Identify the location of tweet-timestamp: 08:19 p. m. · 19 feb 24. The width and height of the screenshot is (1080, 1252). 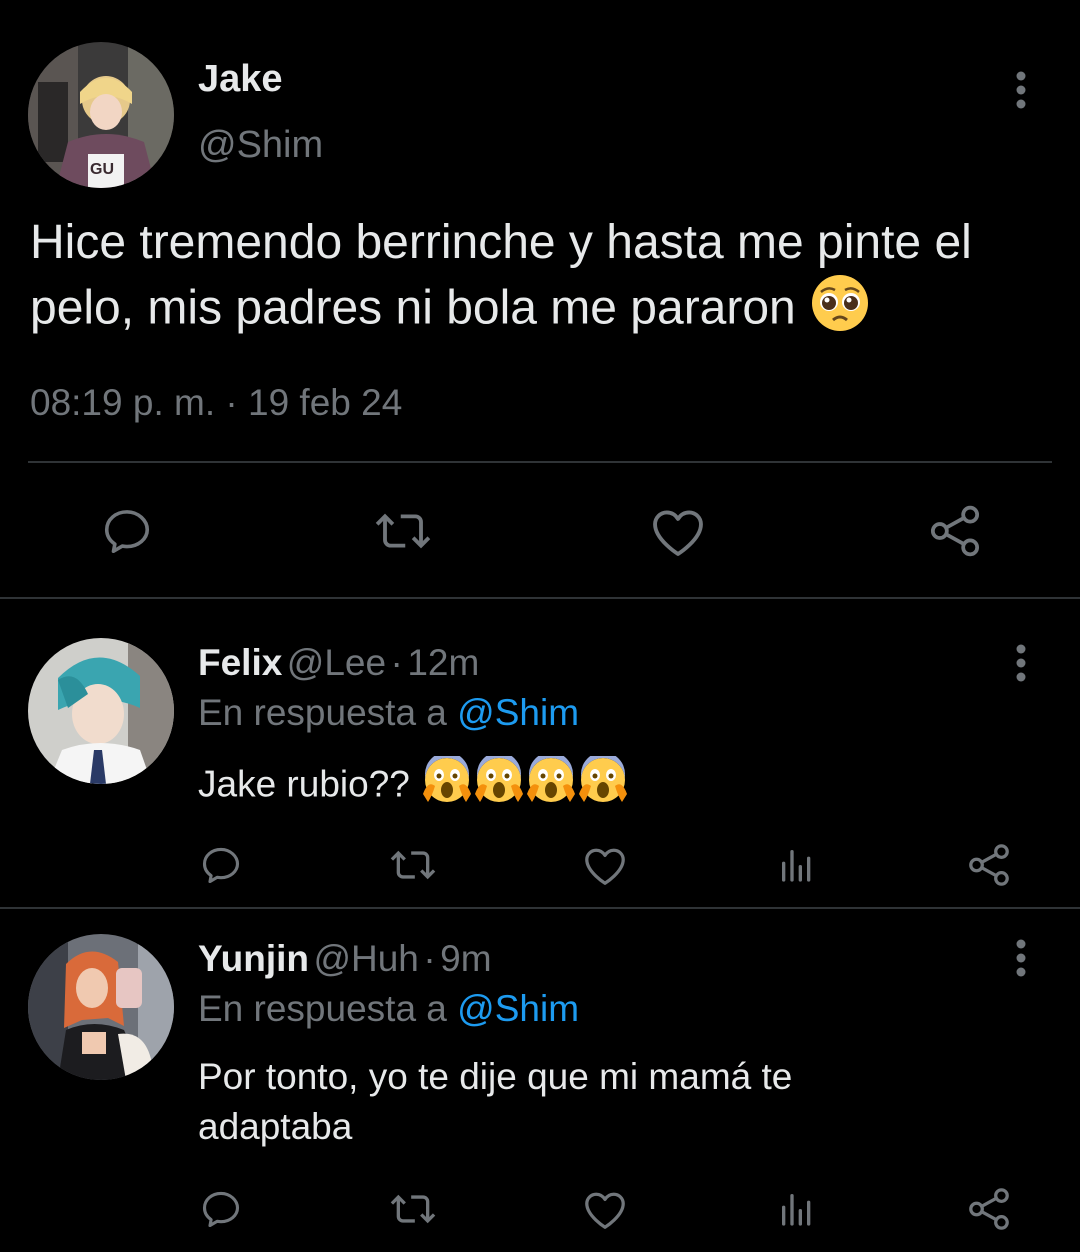
(216, 403).